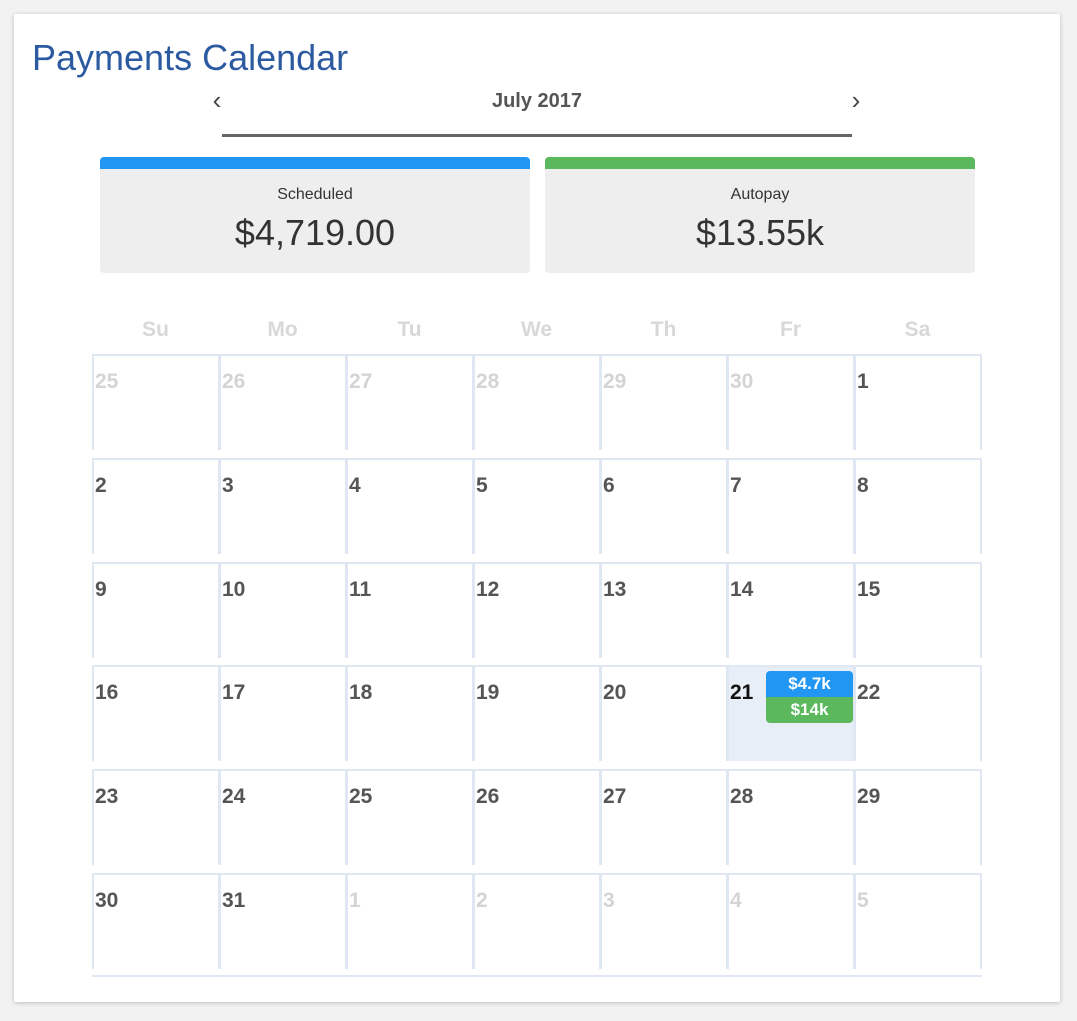  What do you see at coordinates (234, 381) in the screenshot?
I see `day-number: 26` at bounding box center [234, 381].